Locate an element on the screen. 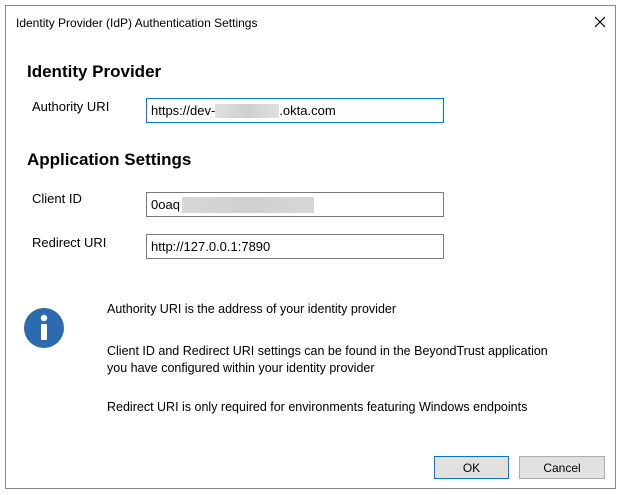  authority-uri-label: Authority URI is located at coordinates (71, 106).